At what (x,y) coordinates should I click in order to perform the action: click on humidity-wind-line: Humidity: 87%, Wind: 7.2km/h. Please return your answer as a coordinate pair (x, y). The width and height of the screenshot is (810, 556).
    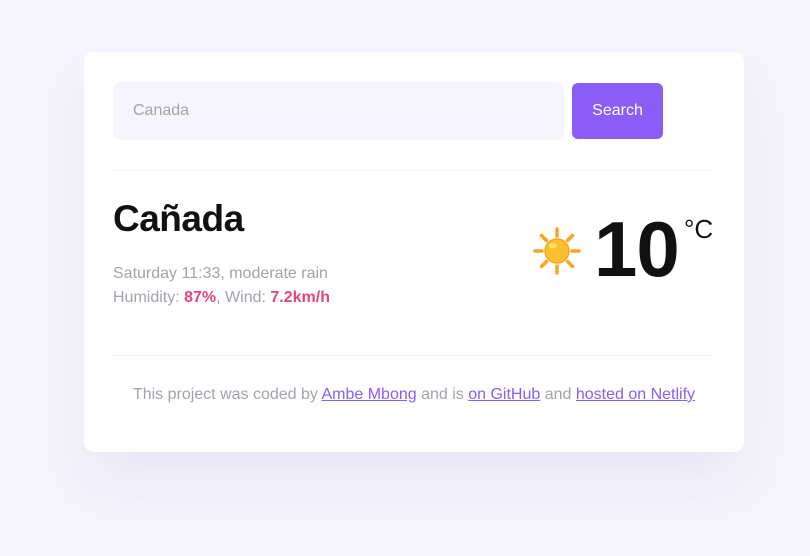
    Looking at the image, I should click on (221, 298).